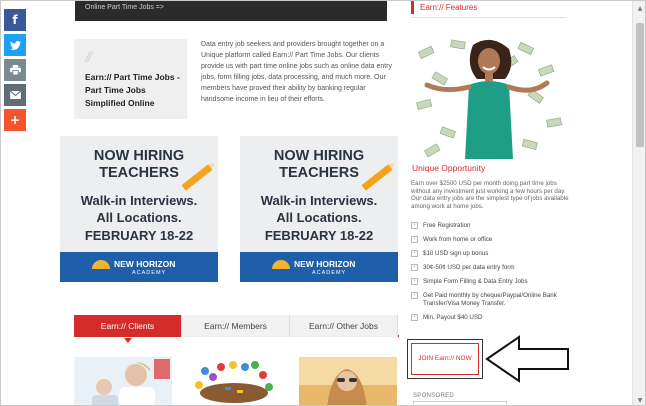 The width and height of the screenshot is (646, 406). I want to click on join-now-button: JOIN Earn:// NOW, so click(445, 359).